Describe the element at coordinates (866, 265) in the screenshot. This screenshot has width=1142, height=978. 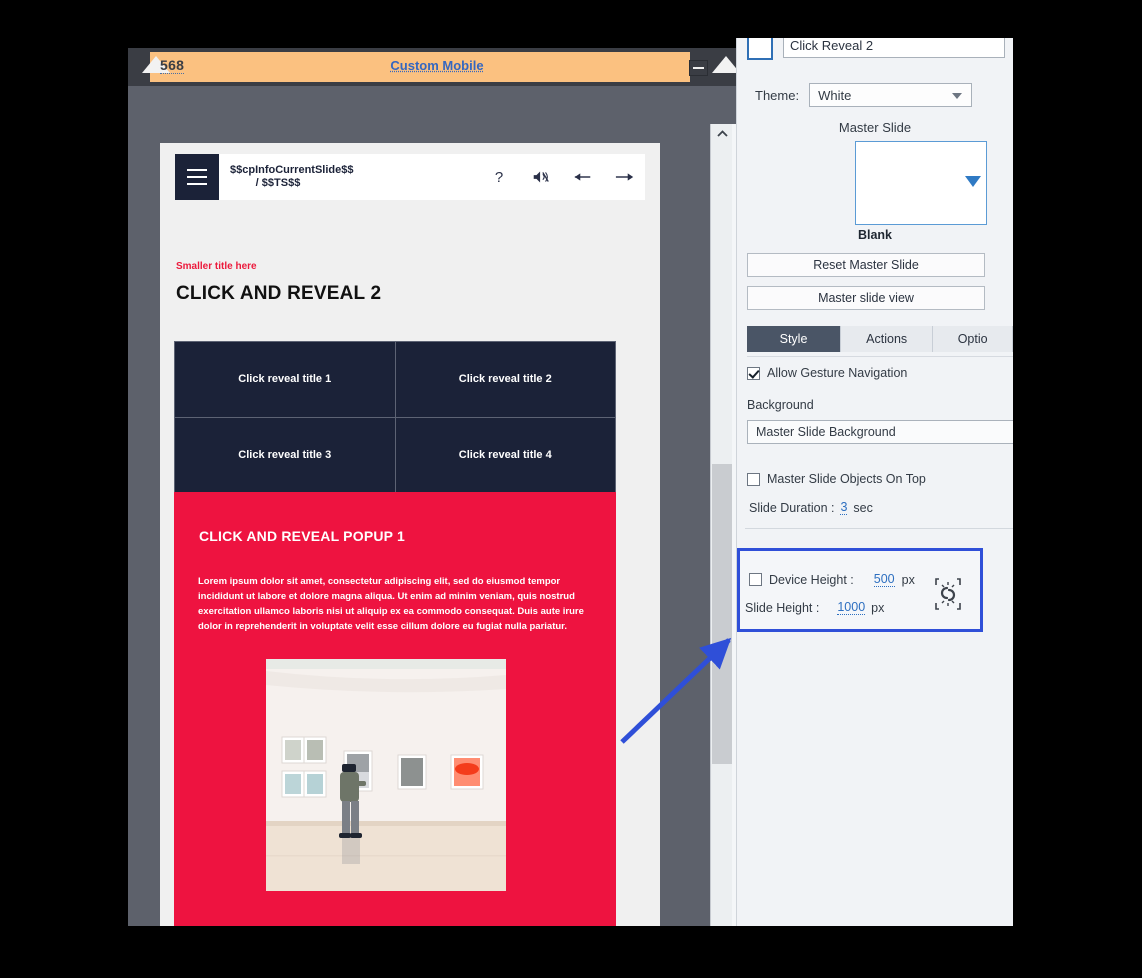
I see `reset-master-slide-button: Reset Master Slide` at that location.